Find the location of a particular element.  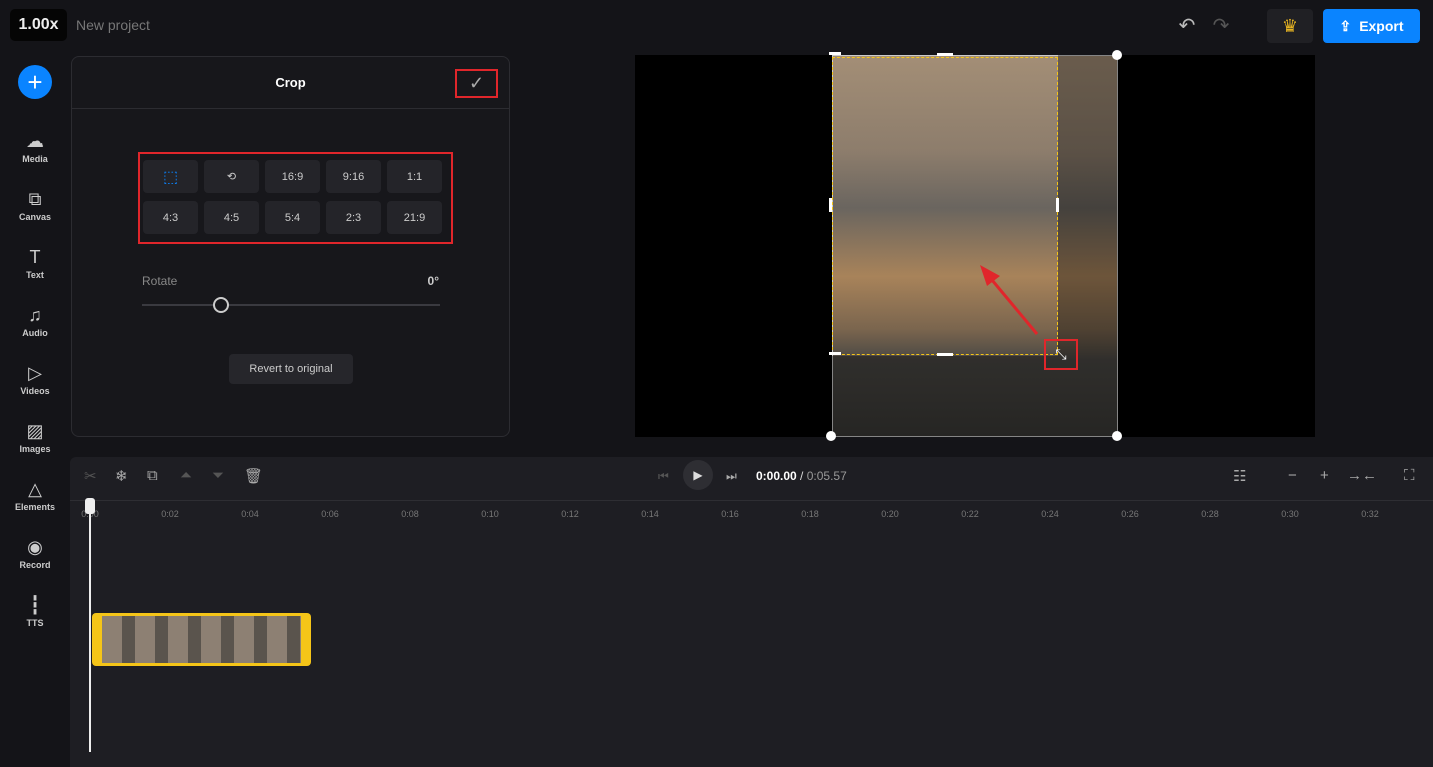

ruler-tick: 0:10 is located at coordinates (490, 514).